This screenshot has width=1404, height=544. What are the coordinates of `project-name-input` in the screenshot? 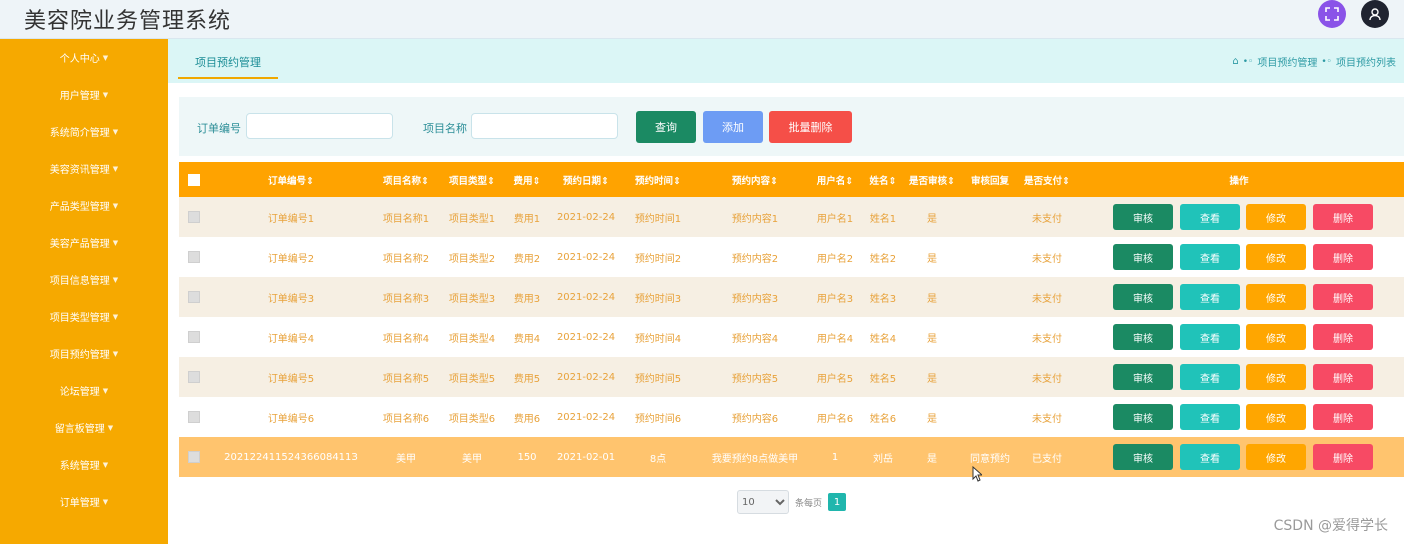 It's located at (544, 126).